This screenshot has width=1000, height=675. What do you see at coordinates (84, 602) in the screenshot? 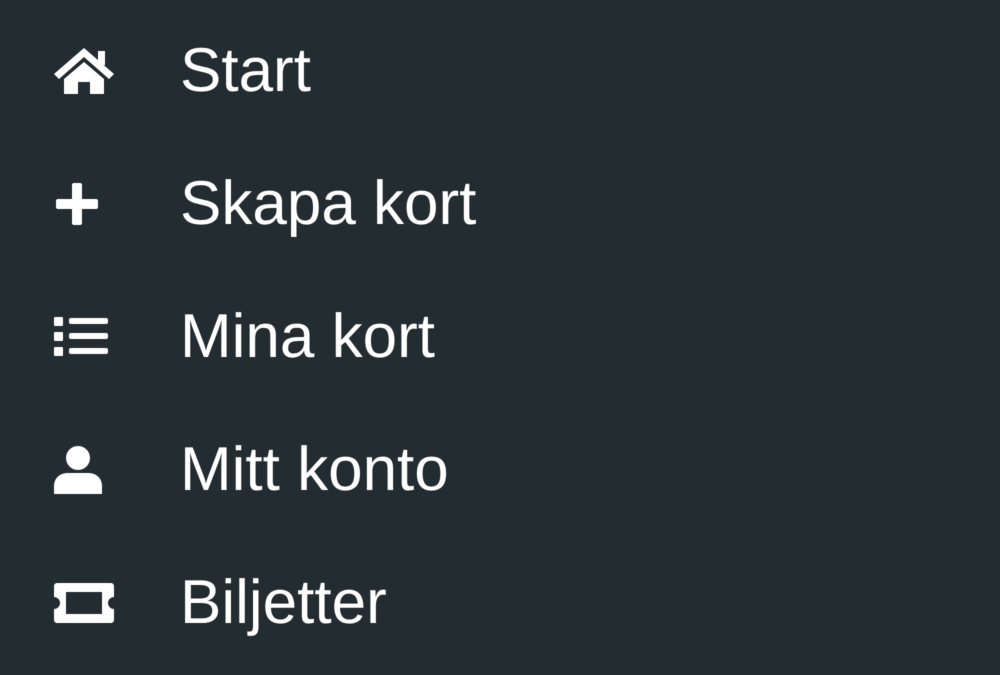
I see `ticket-icon` at bounding box center [84, 602].